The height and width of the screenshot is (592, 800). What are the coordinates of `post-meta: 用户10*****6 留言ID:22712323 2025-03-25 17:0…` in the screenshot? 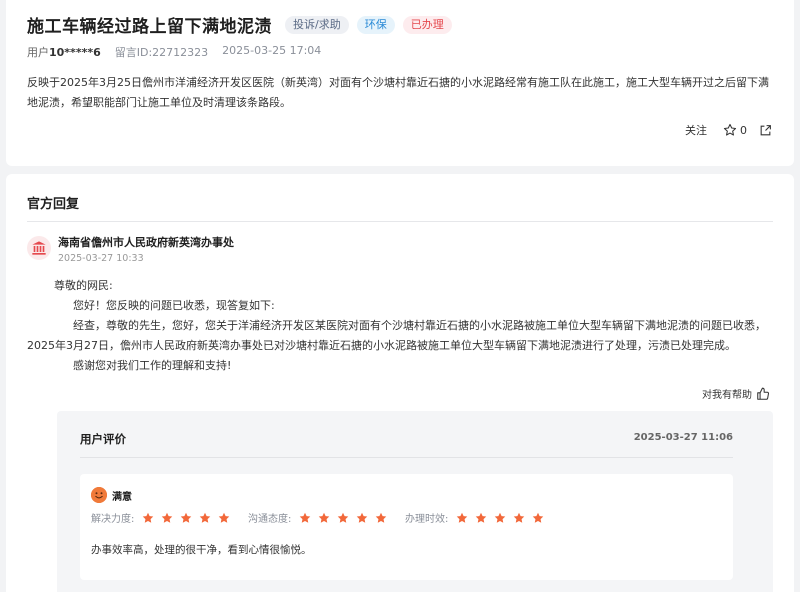 It's located at (174, 52).